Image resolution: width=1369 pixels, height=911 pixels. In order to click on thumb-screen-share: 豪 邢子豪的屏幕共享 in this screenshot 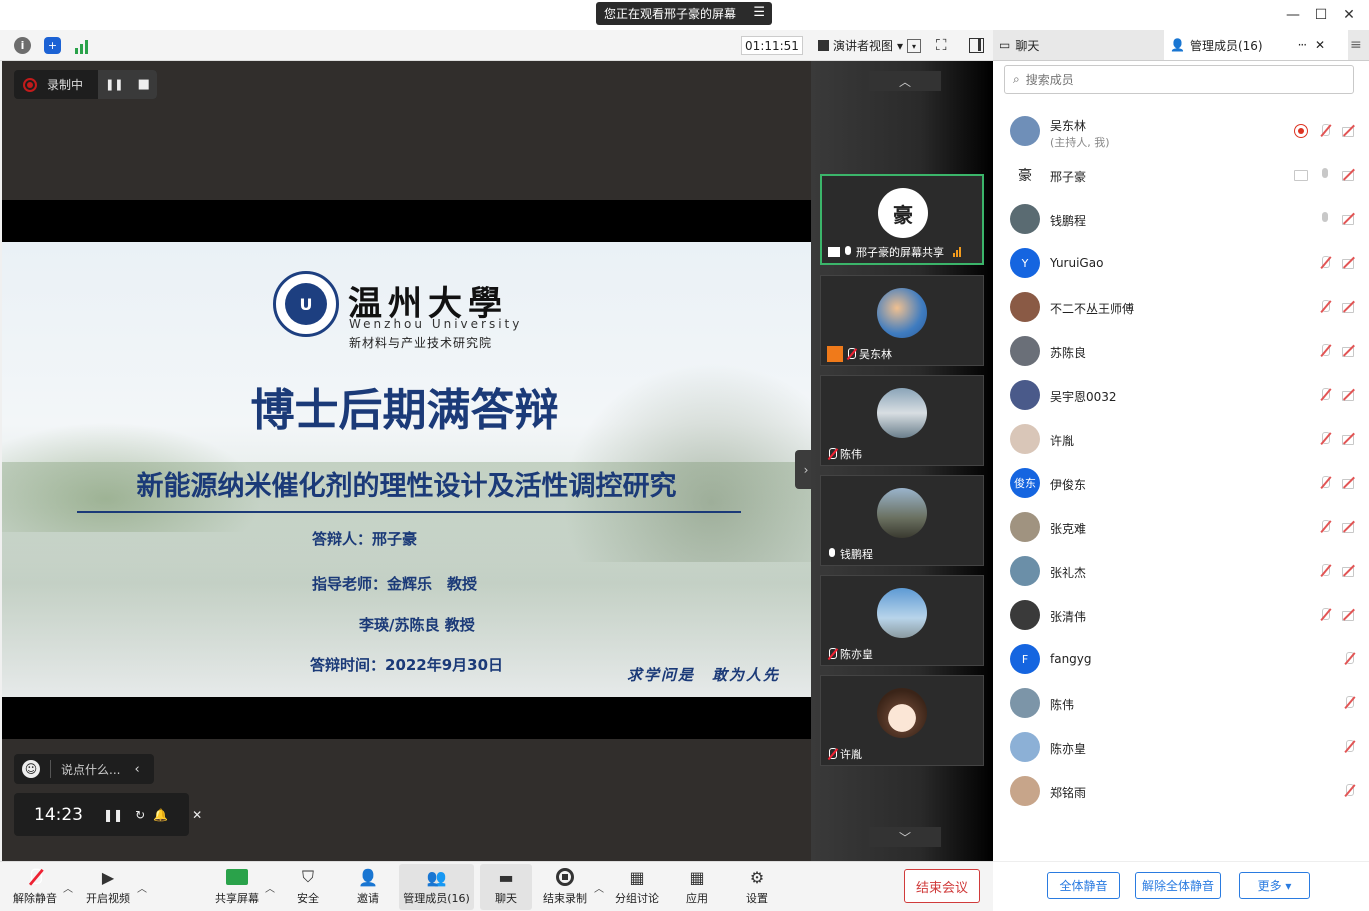, I will do `click(902, 219)`.